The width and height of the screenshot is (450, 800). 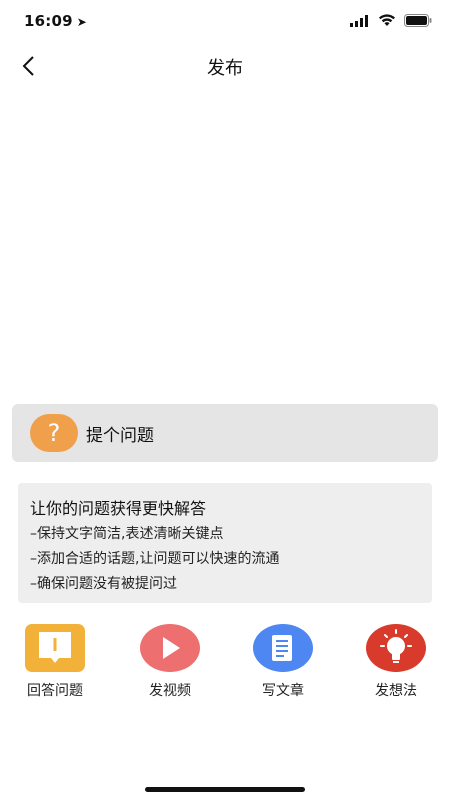 What do you see at coordinates (359, 20) in the screenshot?
I see `cellular-signal-icon` at bounding box center [359, 20].